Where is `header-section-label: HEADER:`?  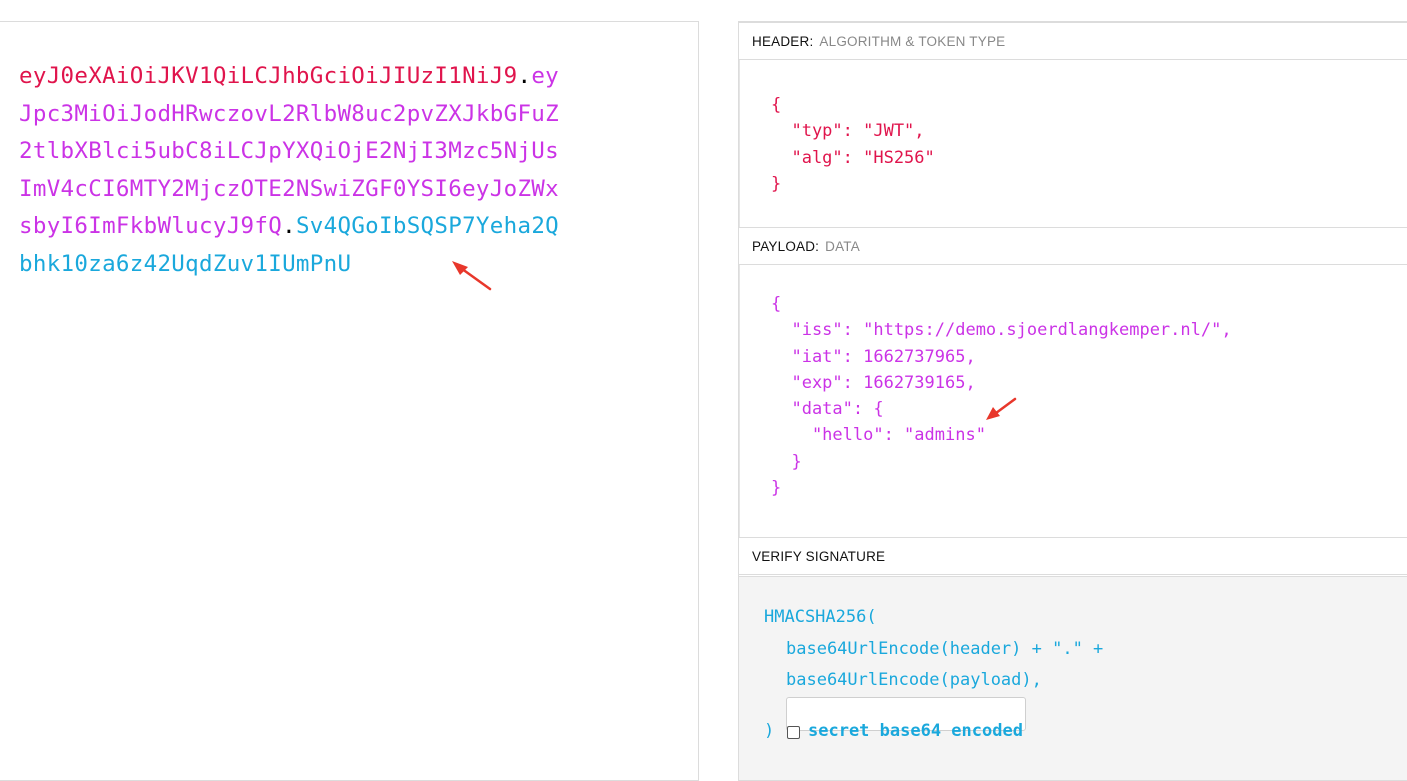
header-section-label: HEADER: is located at coordinates (783, 41).